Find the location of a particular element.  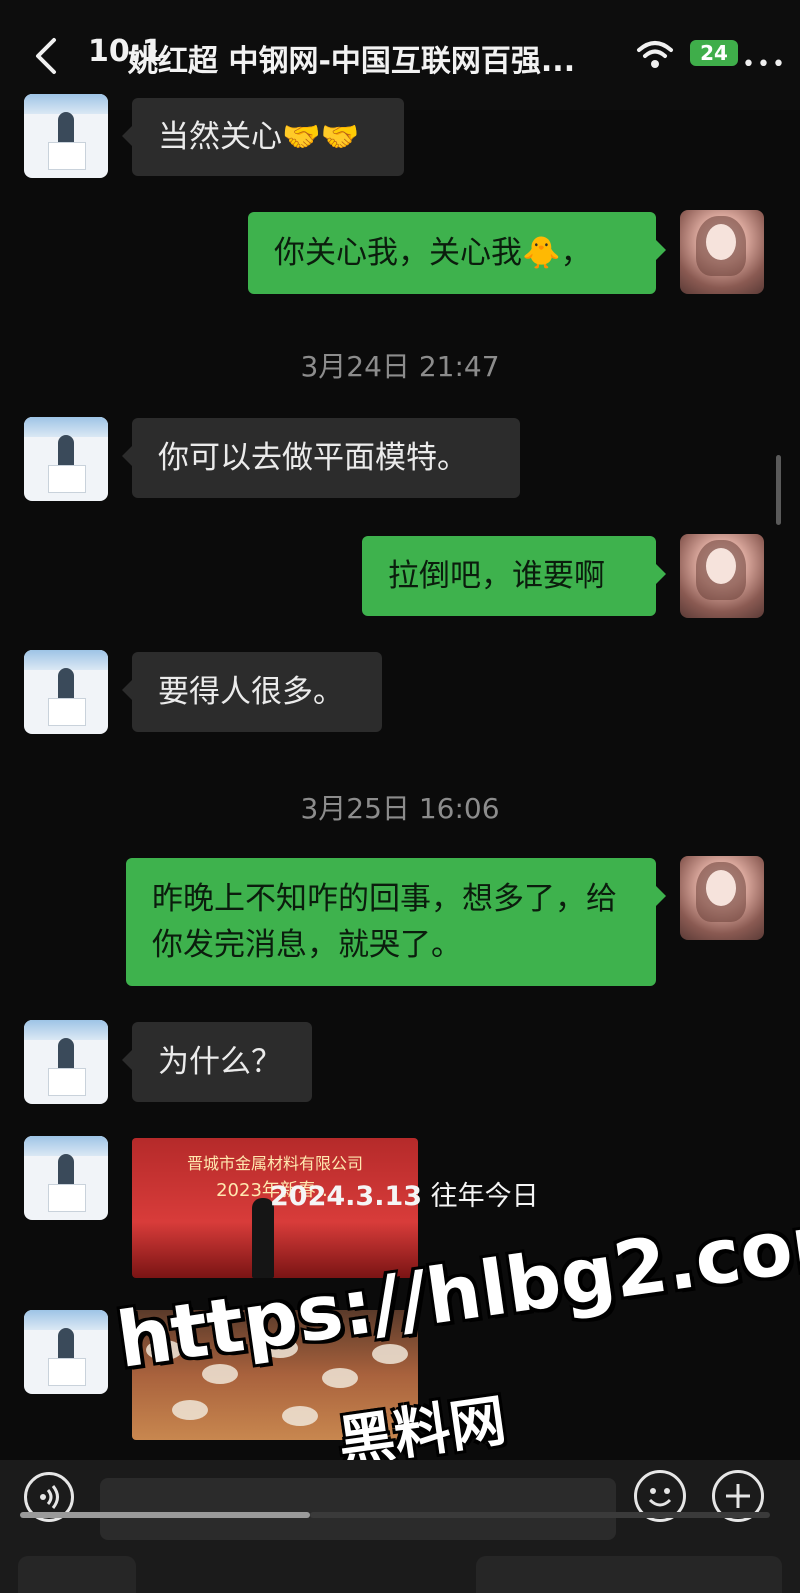

scrollbar is located at coordinates (778, 490).